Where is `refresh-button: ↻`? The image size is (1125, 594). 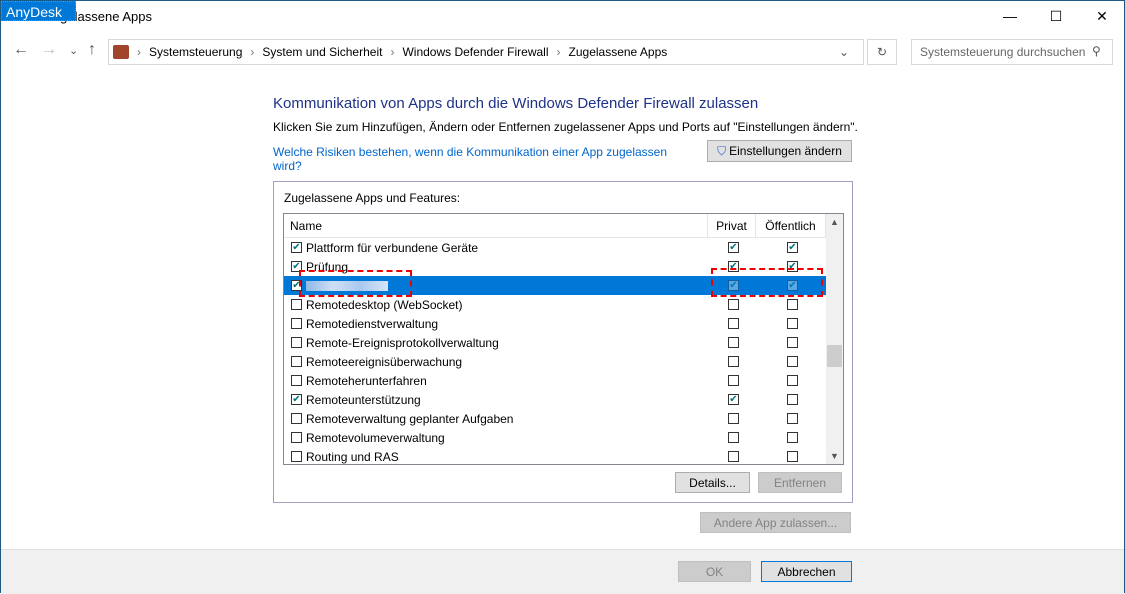
refresh-button: ↻ is located at coordinates (882, 52).